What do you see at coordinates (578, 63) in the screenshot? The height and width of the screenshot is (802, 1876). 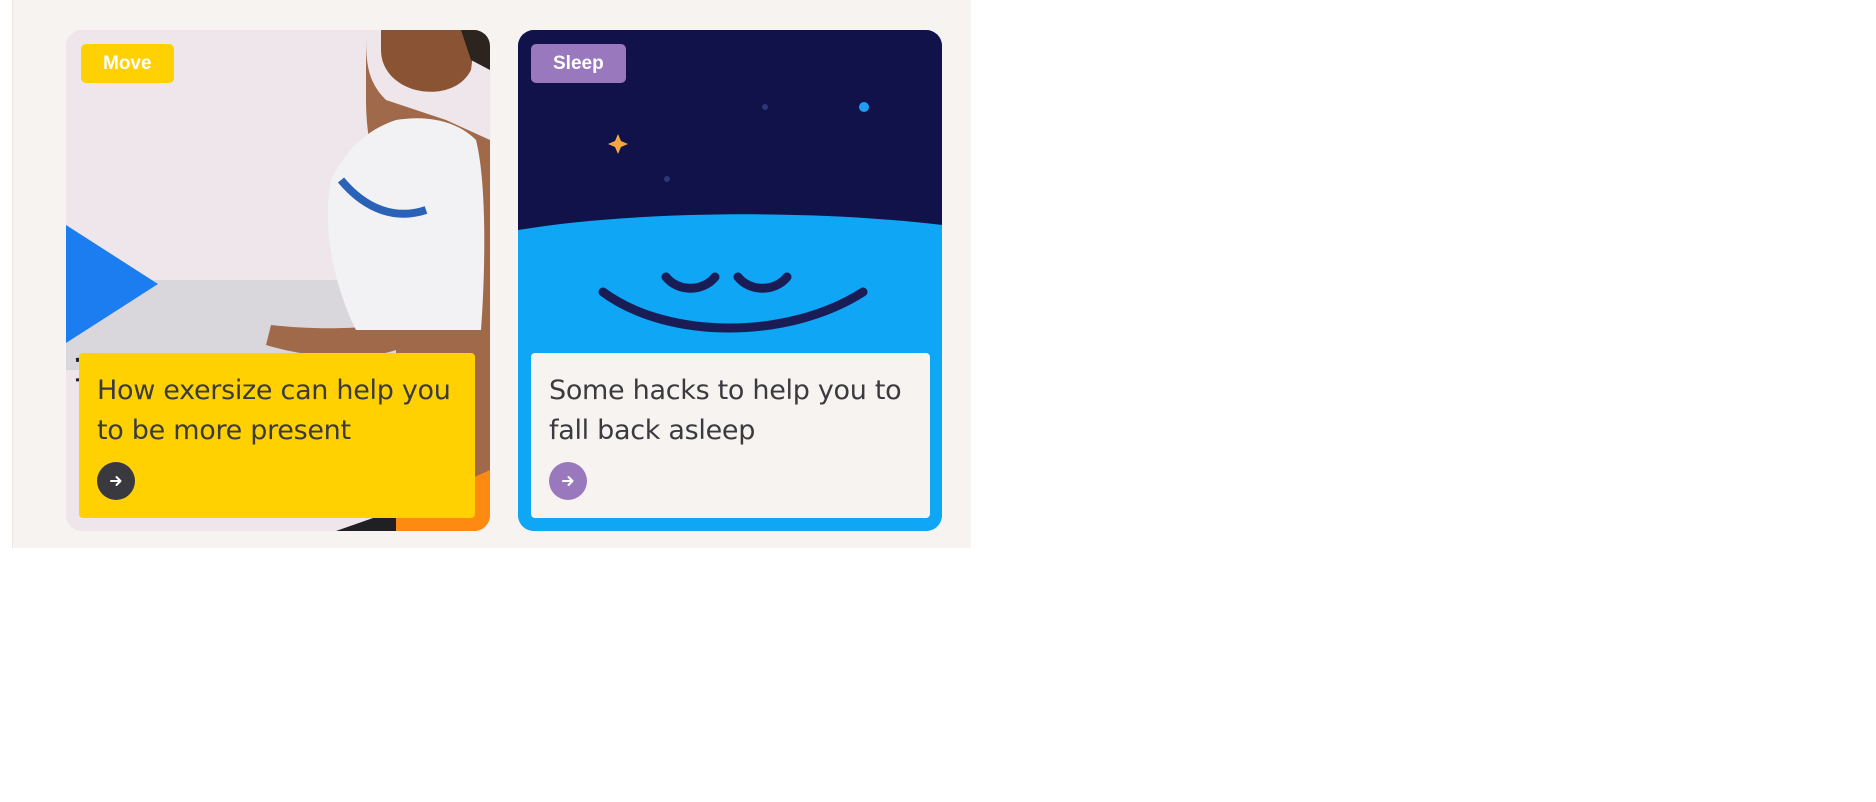 I see `category-tag: Sleep` at bounding box center [578, 63].